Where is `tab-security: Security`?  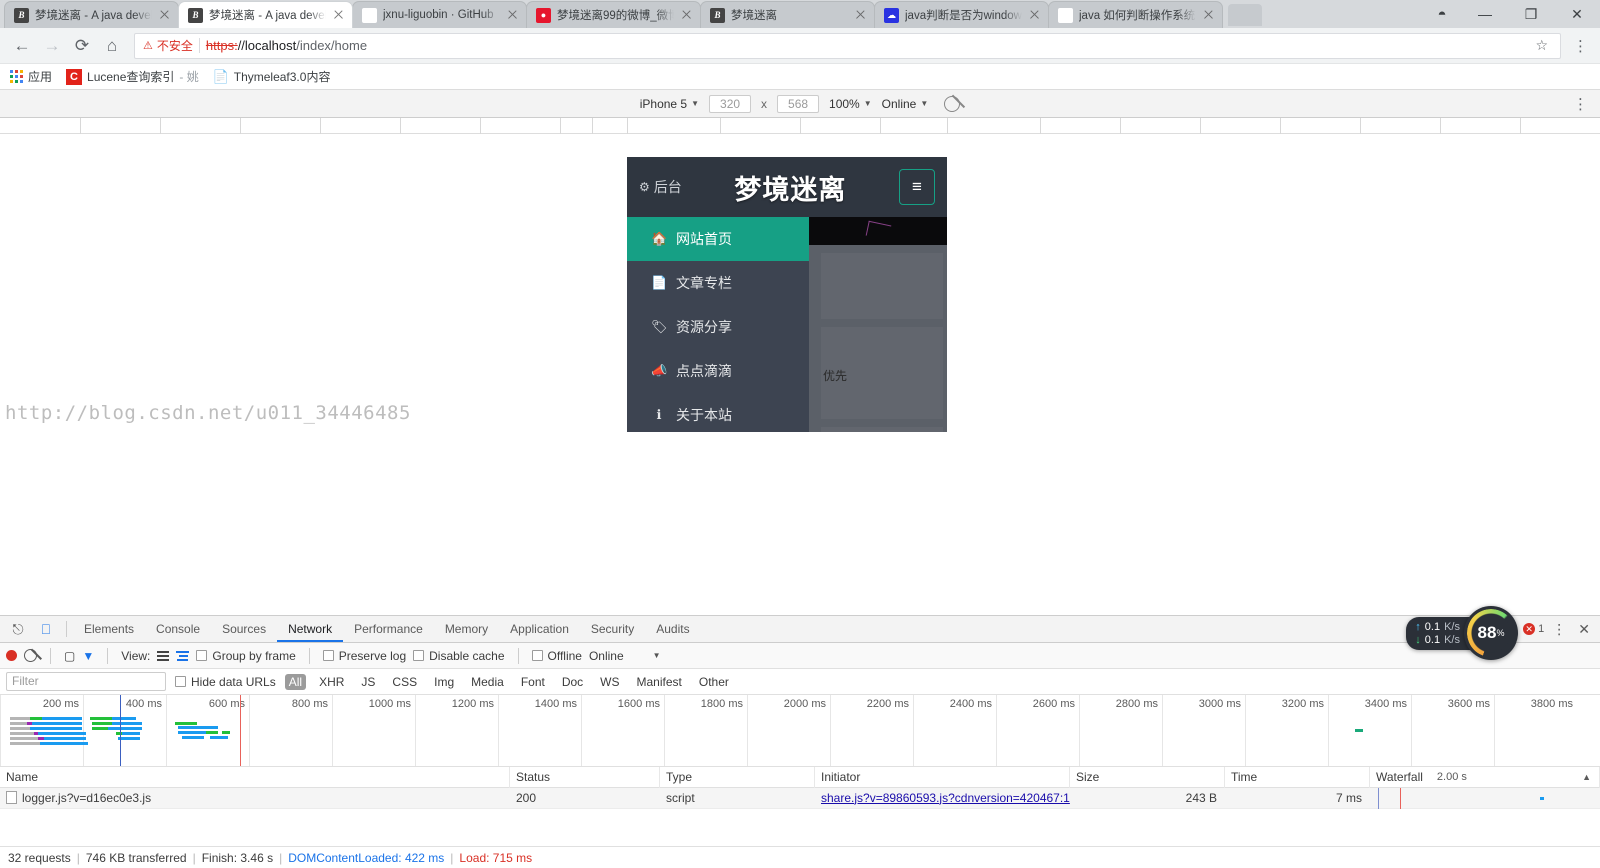 tab-security: Security is located at coordinates (612, 629).